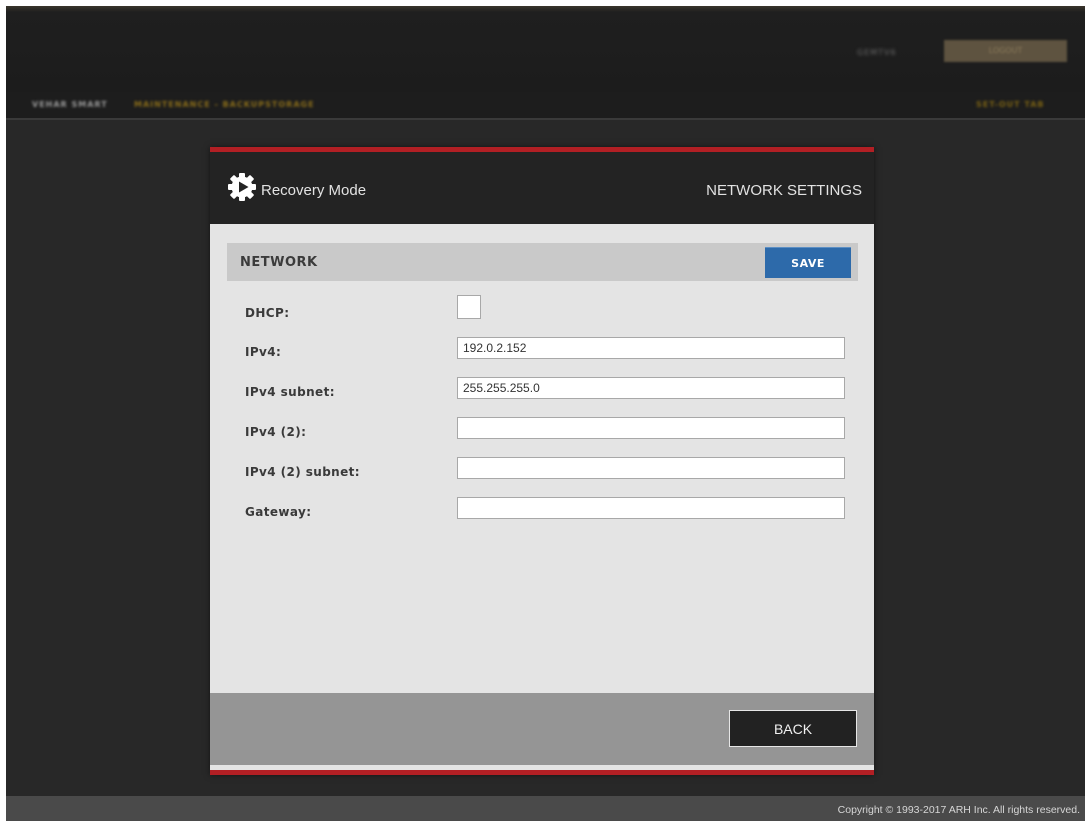 This screenshot has height=821, width=1085. What do you see at coordinates (263, 352) in the screenshot?
I see `ipv4-label: IPv4:` at bounding box center [263, 352].